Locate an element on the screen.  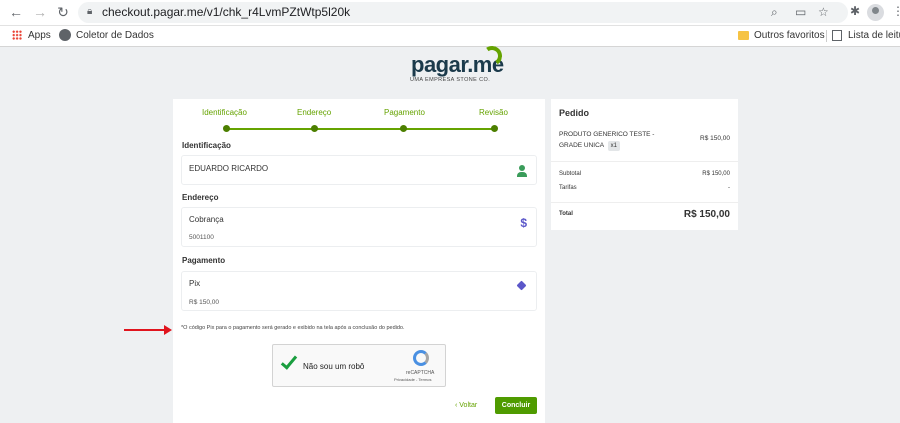
globe-icon is located at coordinates (65, 35).